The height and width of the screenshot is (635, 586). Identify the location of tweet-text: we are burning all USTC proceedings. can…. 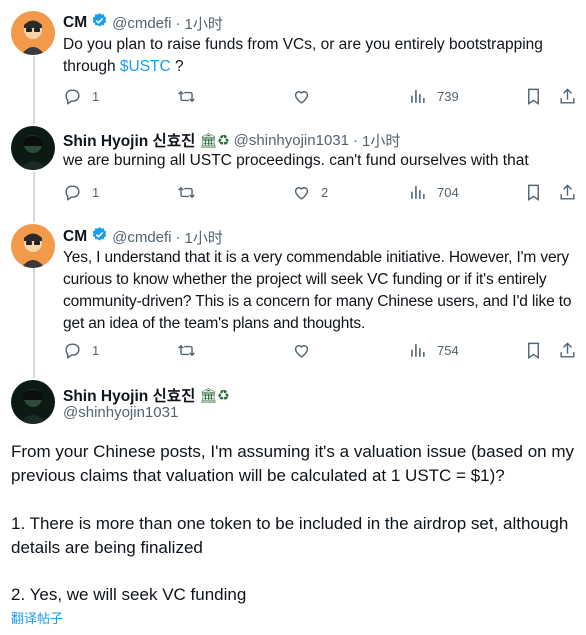
(296, 160).